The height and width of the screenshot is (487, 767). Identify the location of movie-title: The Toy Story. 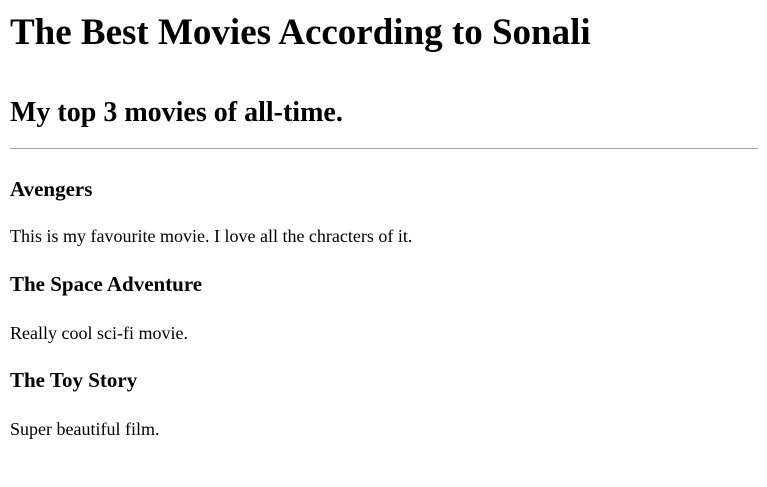
(74, 380).